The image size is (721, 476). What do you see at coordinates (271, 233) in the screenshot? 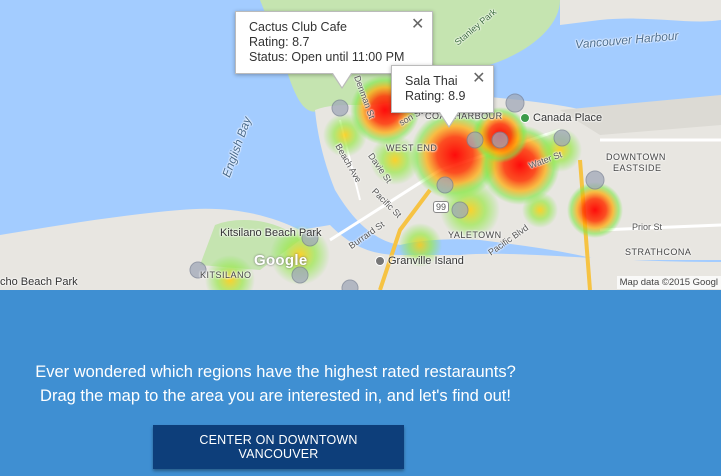
I see `label-kitsilano-beach-park: Kitsilano Beach Park` at bounding box center [271, 233].